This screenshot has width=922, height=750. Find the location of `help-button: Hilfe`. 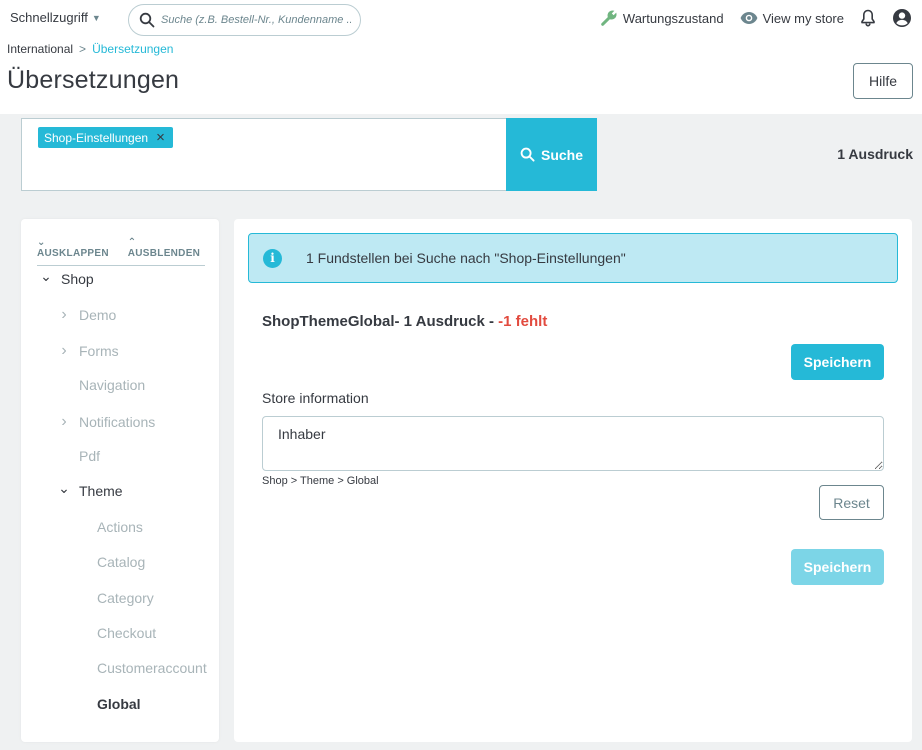

help-button: Hilfe is located at coordinates (883, 81).